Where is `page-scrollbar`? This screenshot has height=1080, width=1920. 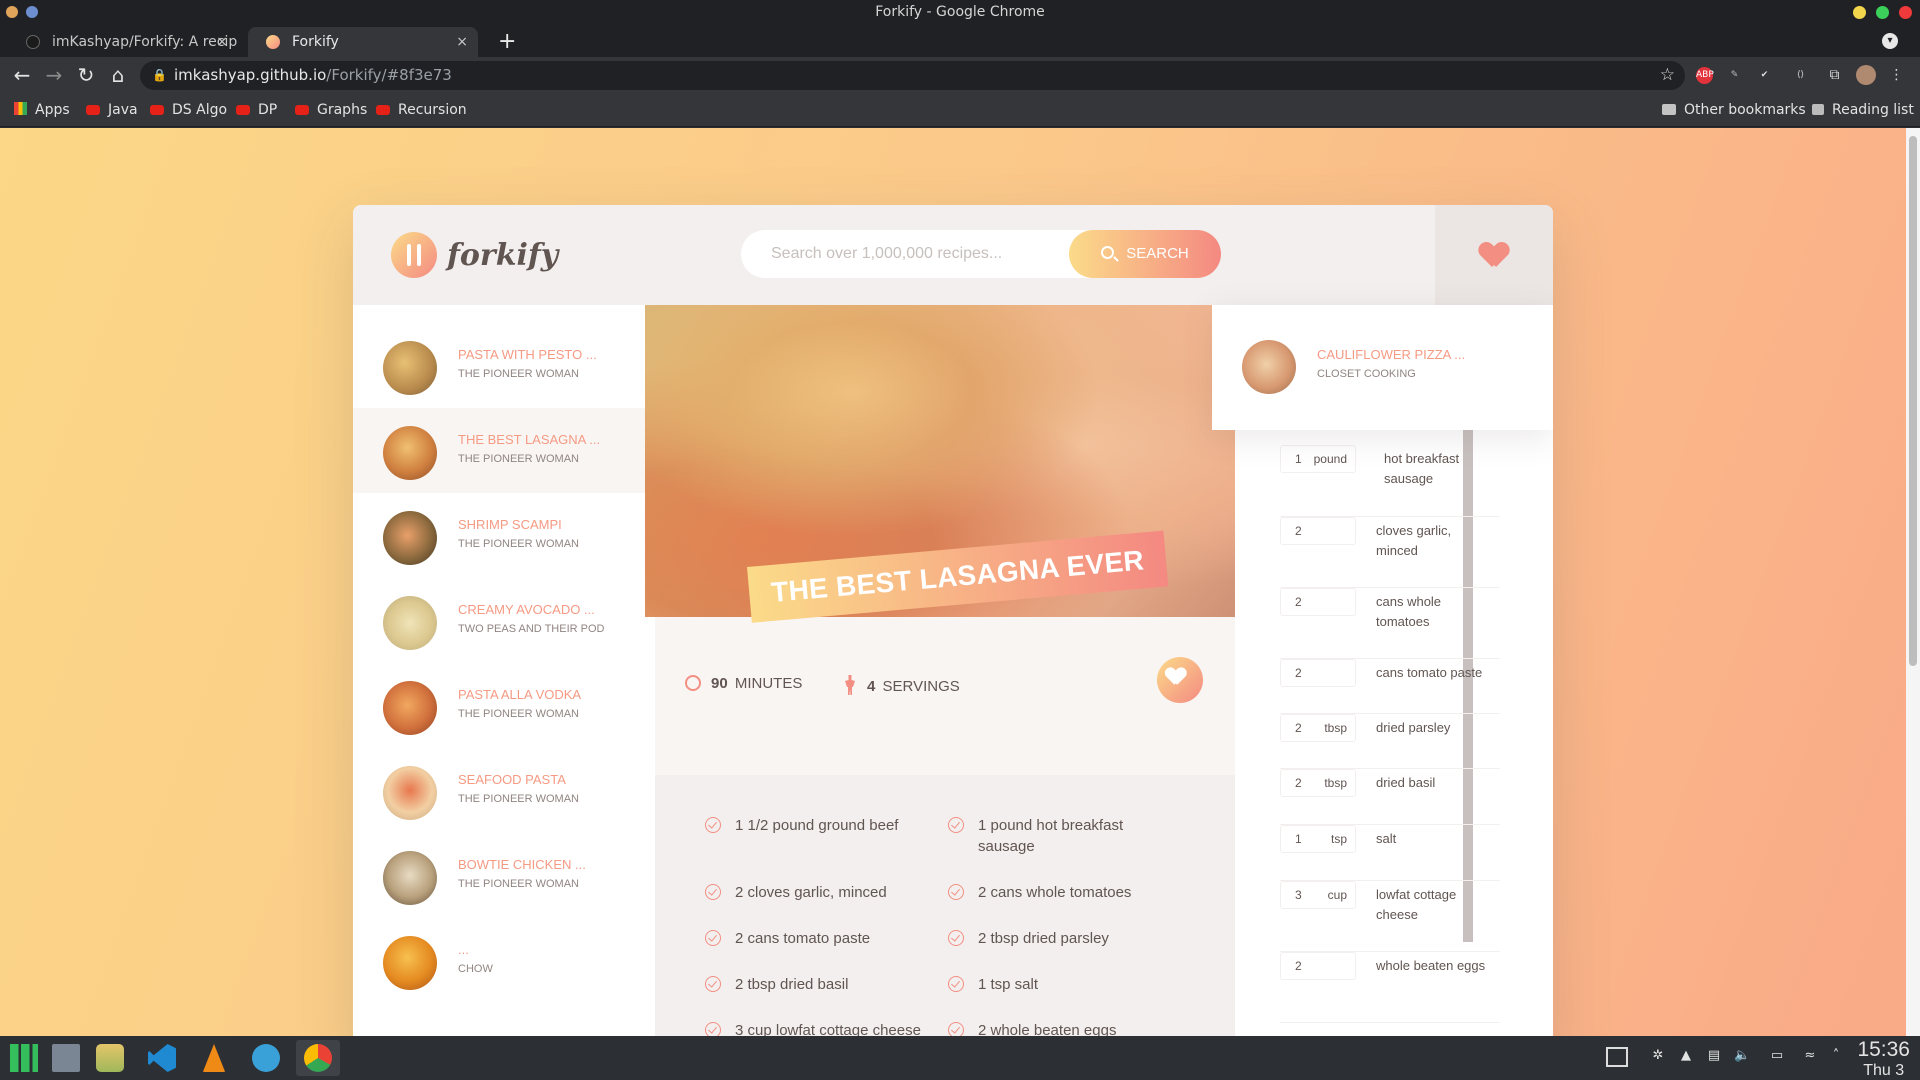
page-scrollbar is located at coordinates (1913, 582).